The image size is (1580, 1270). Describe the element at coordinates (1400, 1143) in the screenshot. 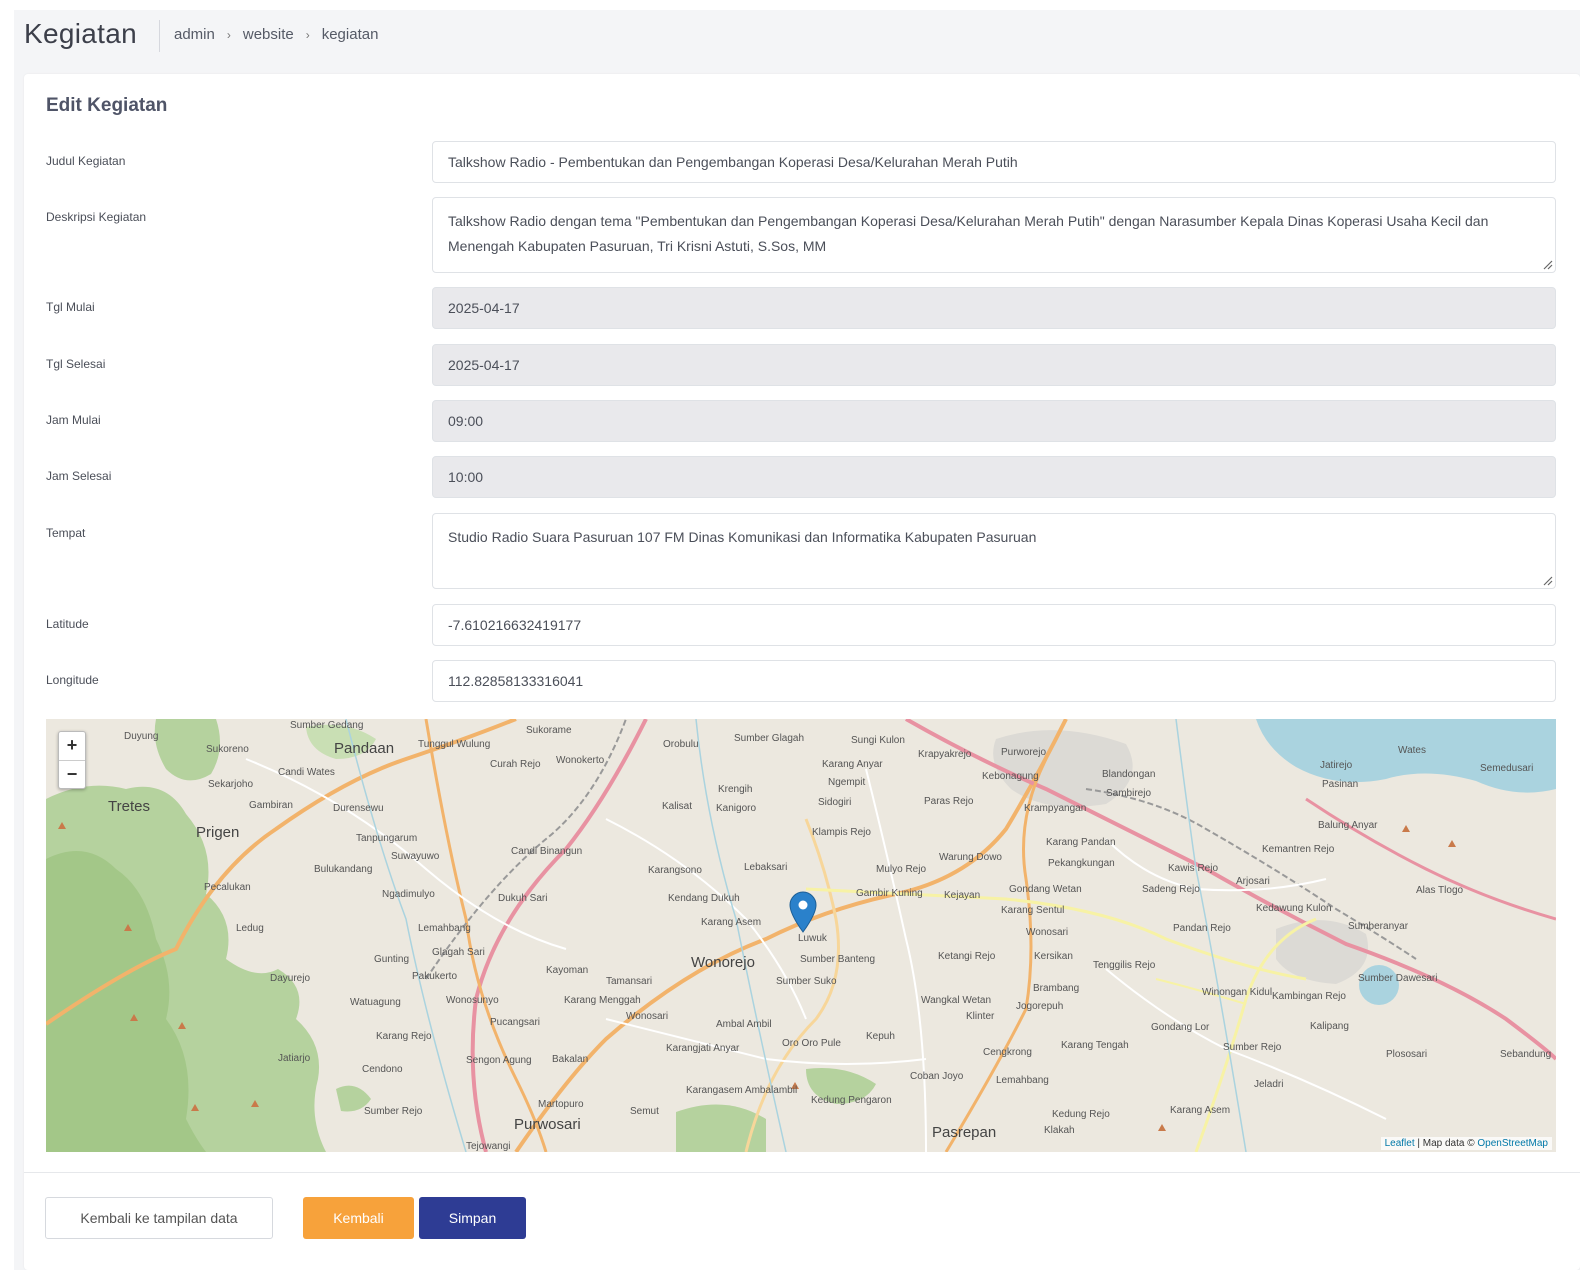

I see `leaflet-link: Leaflet` at that location.